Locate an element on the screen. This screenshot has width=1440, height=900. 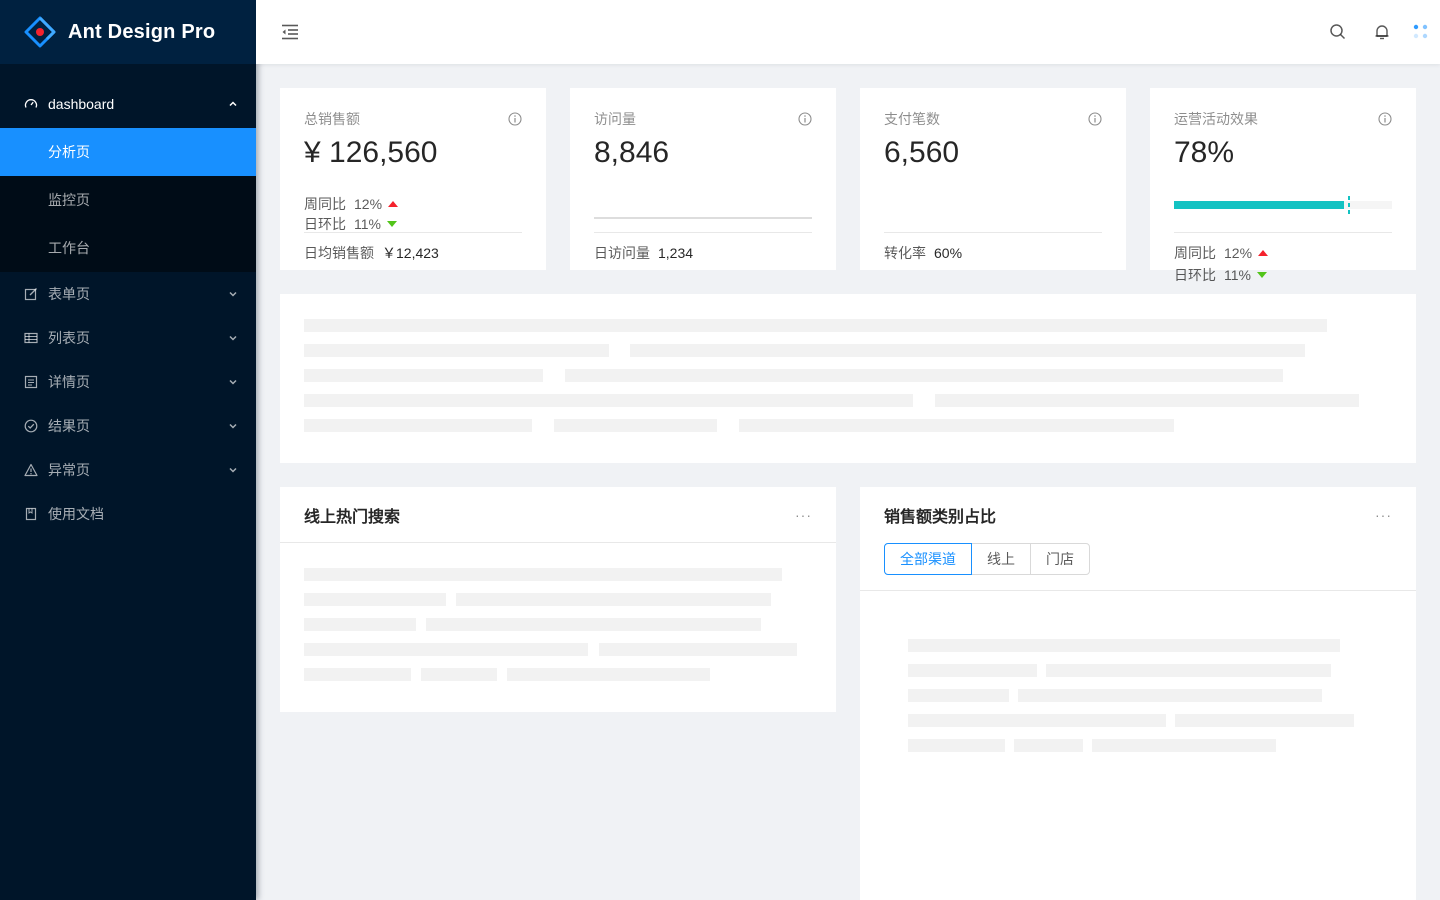
progress-target-marker is located at coordinates (1349, 205).